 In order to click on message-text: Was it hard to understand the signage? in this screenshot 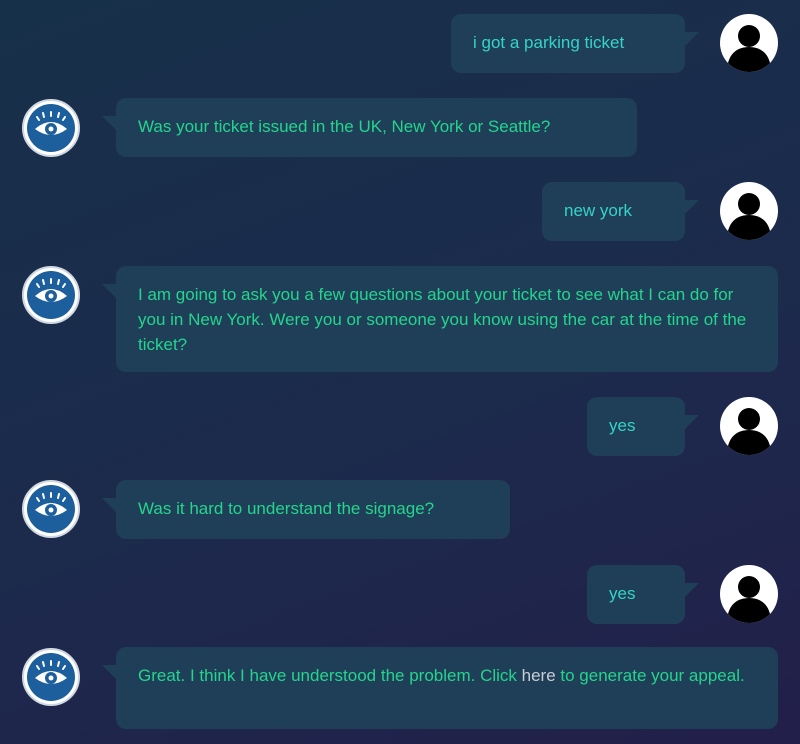, I will do `click(286, 508)`.